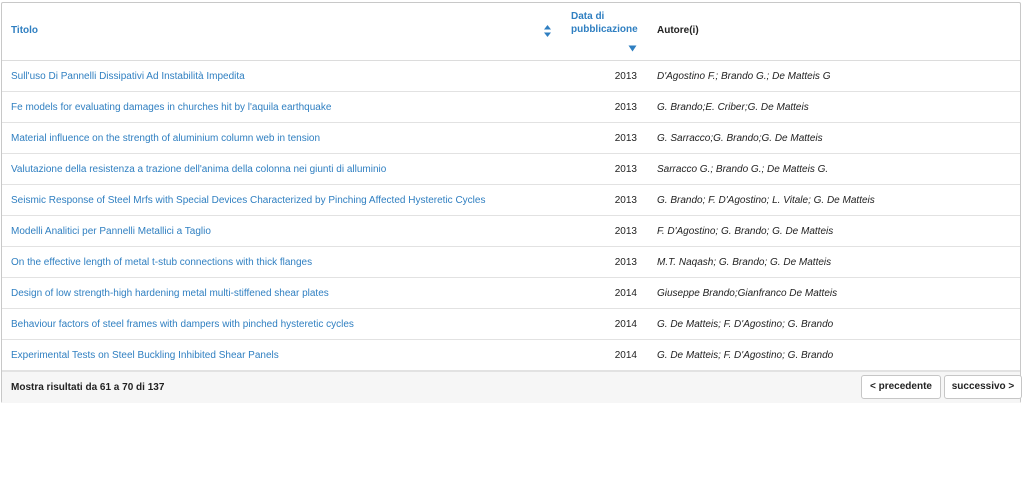 Image resolution: width=1024 pixels, height=499 pixels. What do you see at coordinates (678, 30) in the screenshot?
I see `column-header-authors: Autore(i)` at bounding box center [678, 30].